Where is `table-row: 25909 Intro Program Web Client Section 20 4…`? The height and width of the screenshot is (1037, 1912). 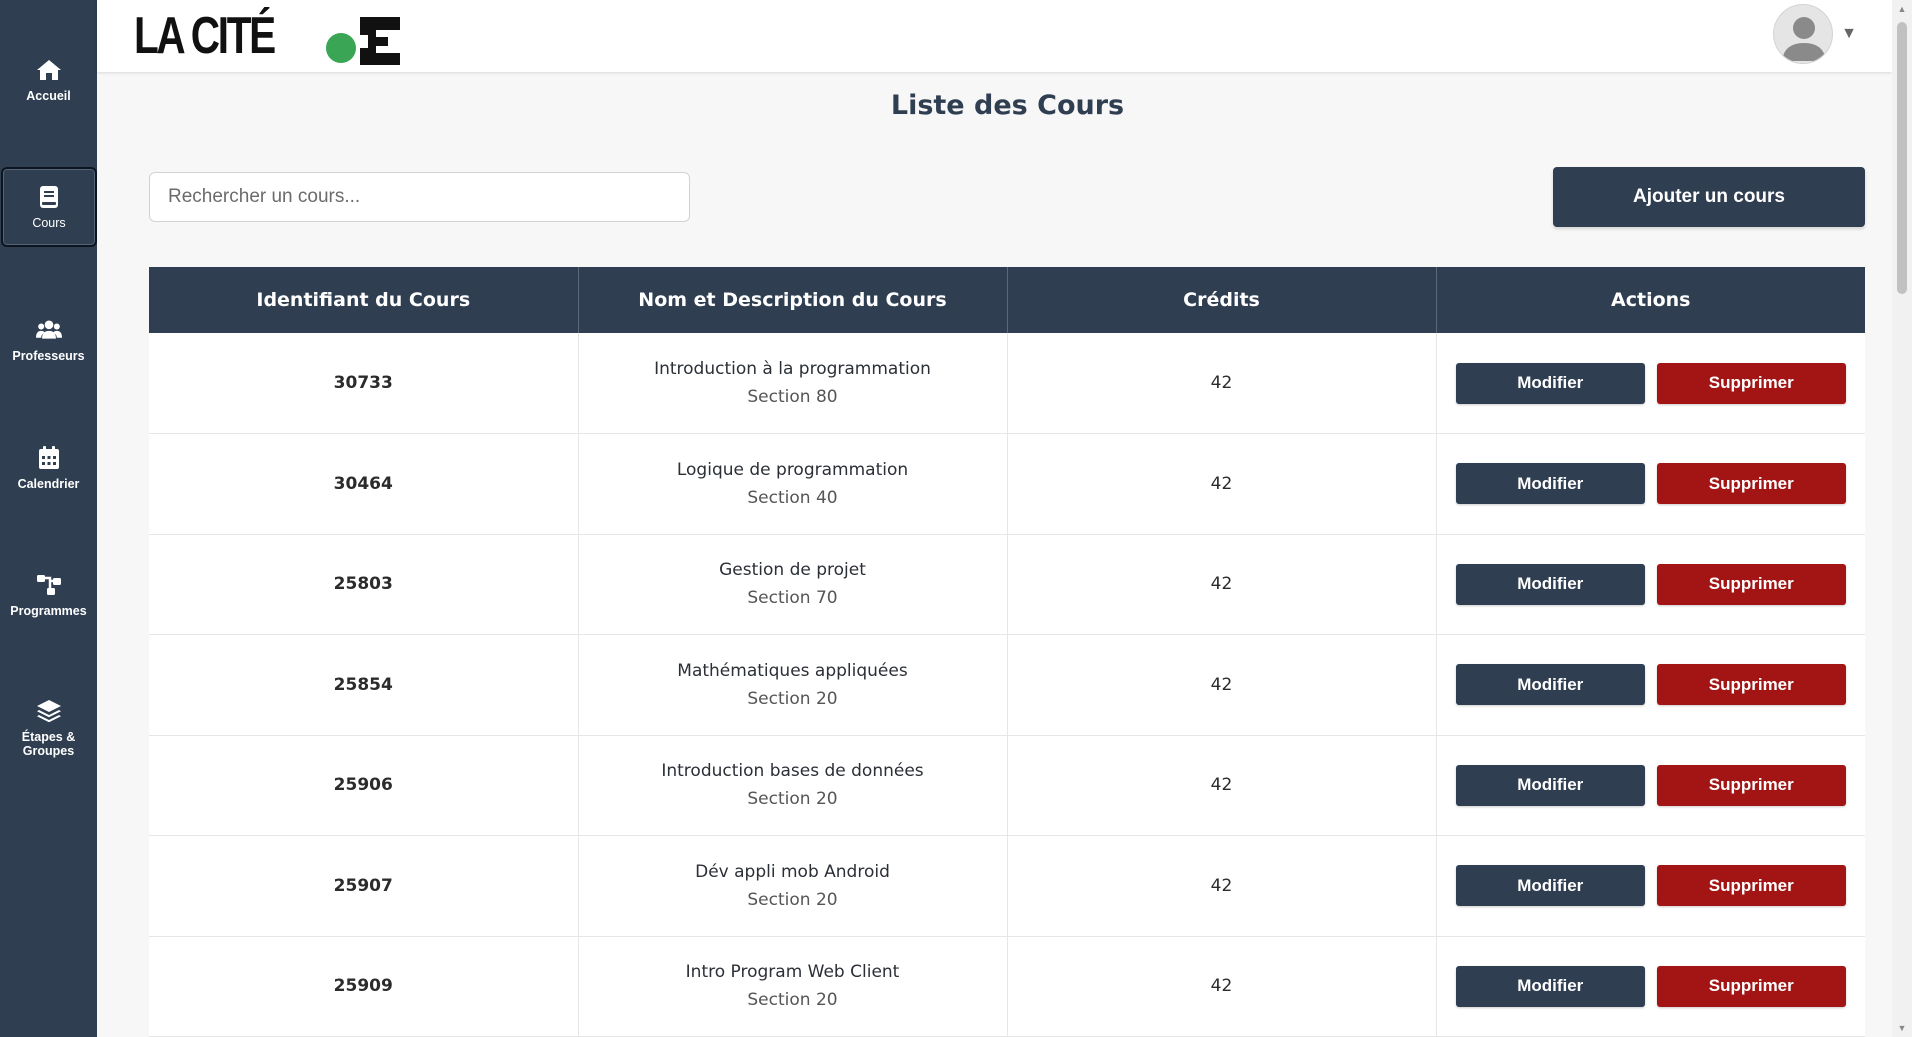
table-row: 25909 Intro Program Web Client Section 20 4… is located at coordinates (1007, 986).